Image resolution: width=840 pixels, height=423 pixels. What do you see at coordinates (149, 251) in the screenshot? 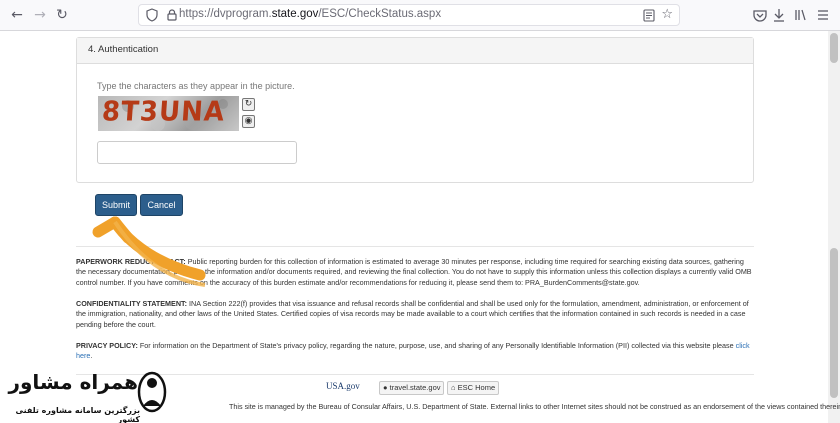
I see `orange-arrow-annotation` at bounding box center [149, 251].